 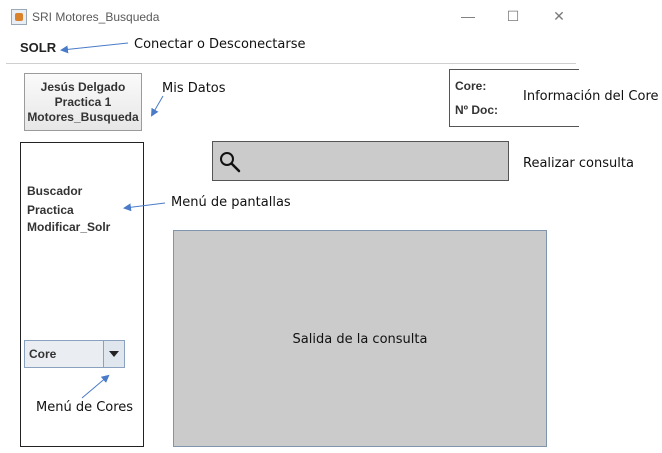 What do you see at coordinates (578, 163) in the screenshot?
I see `annotation-query: Realizar consulta` at bounding box center [578, 163].